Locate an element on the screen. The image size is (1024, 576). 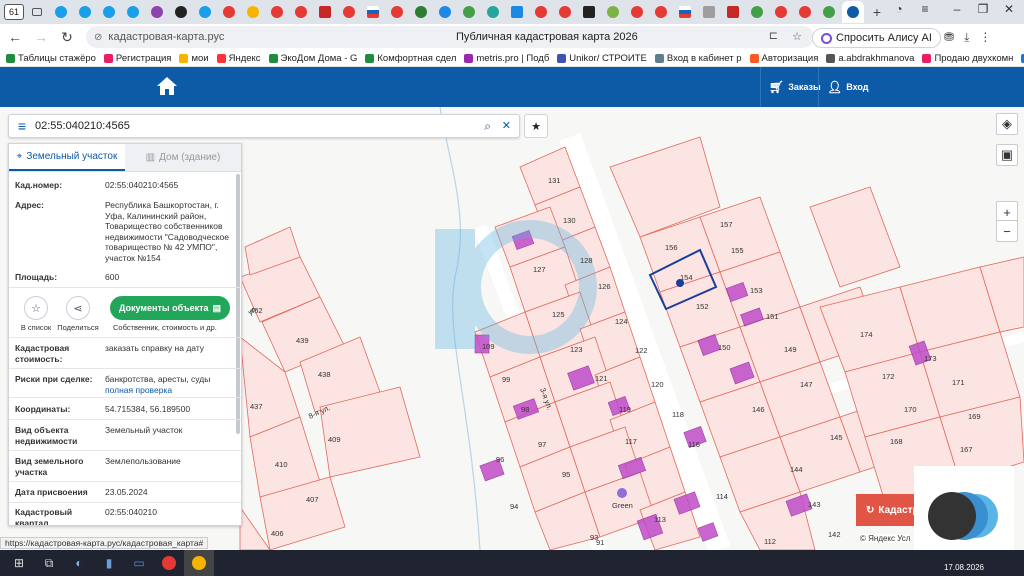
bookmark-item: a.abdrakhmanova is located at coordinates (870, 58).